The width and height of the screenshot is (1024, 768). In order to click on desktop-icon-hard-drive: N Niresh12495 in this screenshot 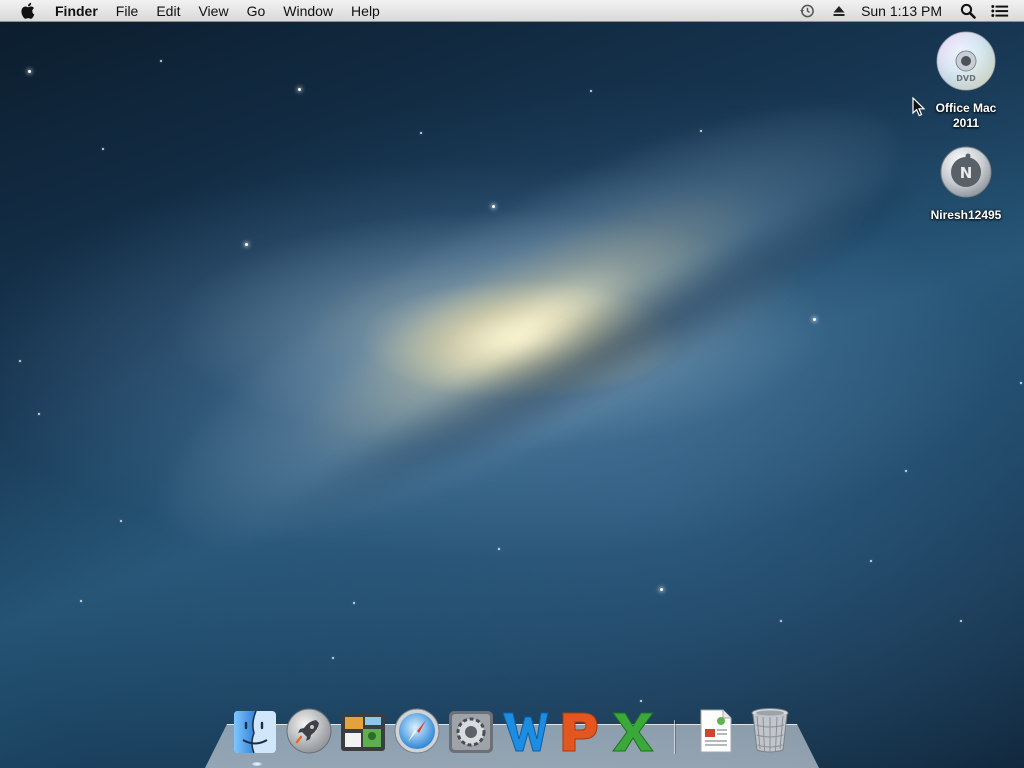, I will do `click(966, 184)`.